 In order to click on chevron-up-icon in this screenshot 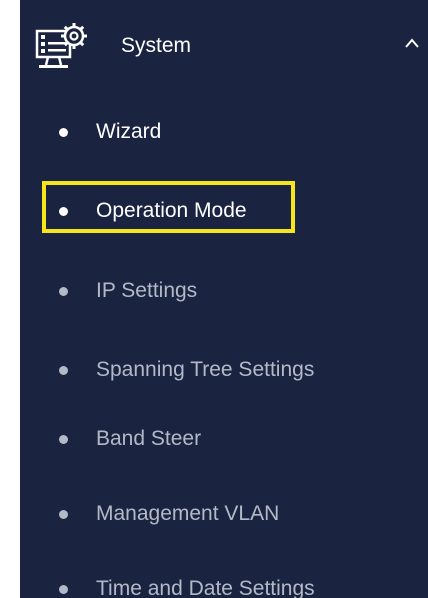, I will do `click(412, 43)`.